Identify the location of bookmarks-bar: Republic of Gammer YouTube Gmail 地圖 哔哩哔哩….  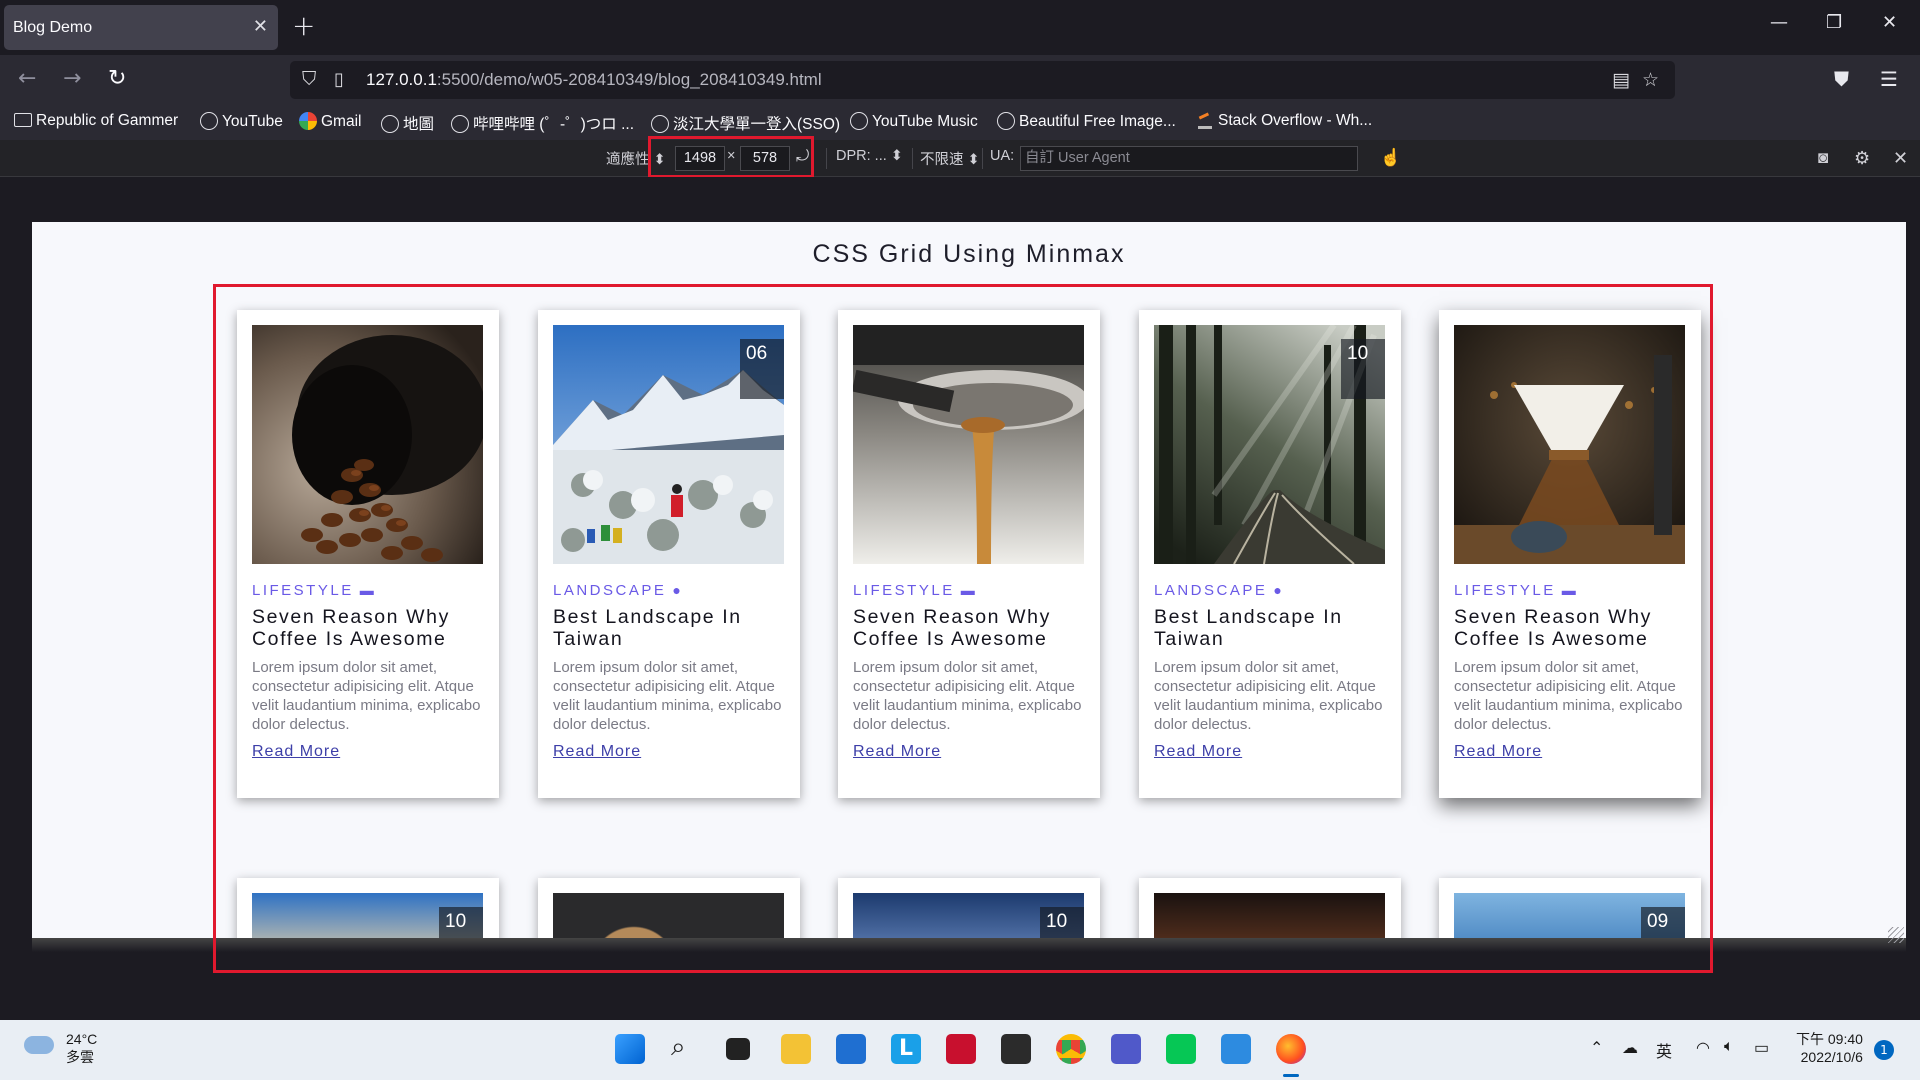
(960, 122).